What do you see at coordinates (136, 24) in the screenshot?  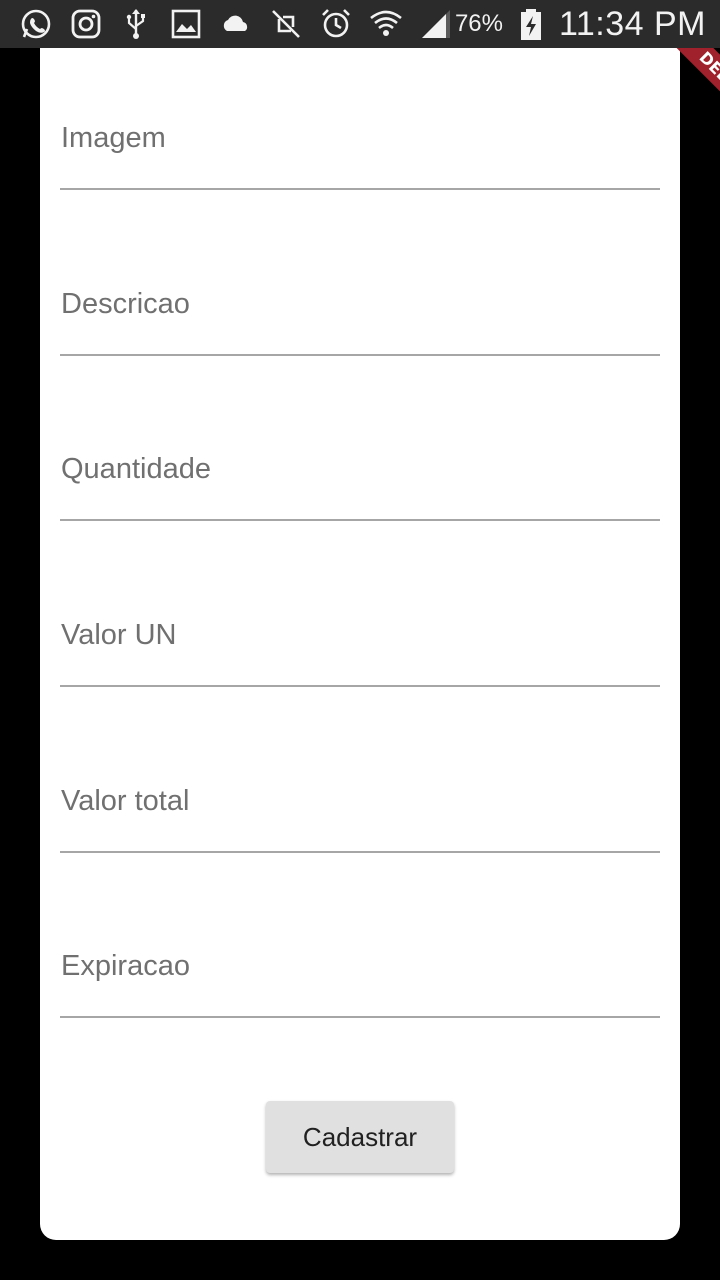 I see `usb-icon` at bounding box center [136, 24].